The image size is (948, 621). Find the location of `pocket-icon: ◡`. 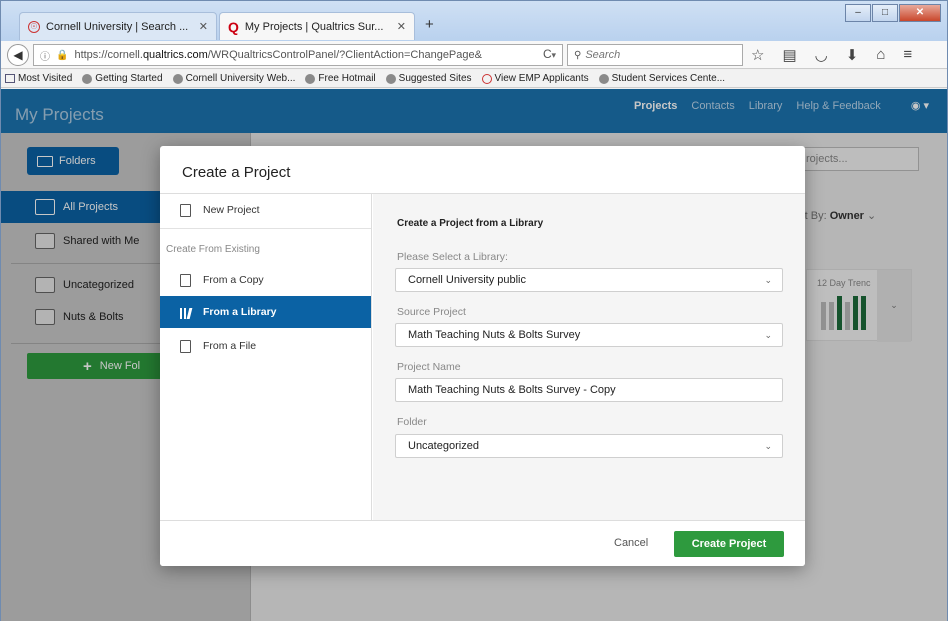

pocket-icon: ◡ is located at coordinates (821, 55).